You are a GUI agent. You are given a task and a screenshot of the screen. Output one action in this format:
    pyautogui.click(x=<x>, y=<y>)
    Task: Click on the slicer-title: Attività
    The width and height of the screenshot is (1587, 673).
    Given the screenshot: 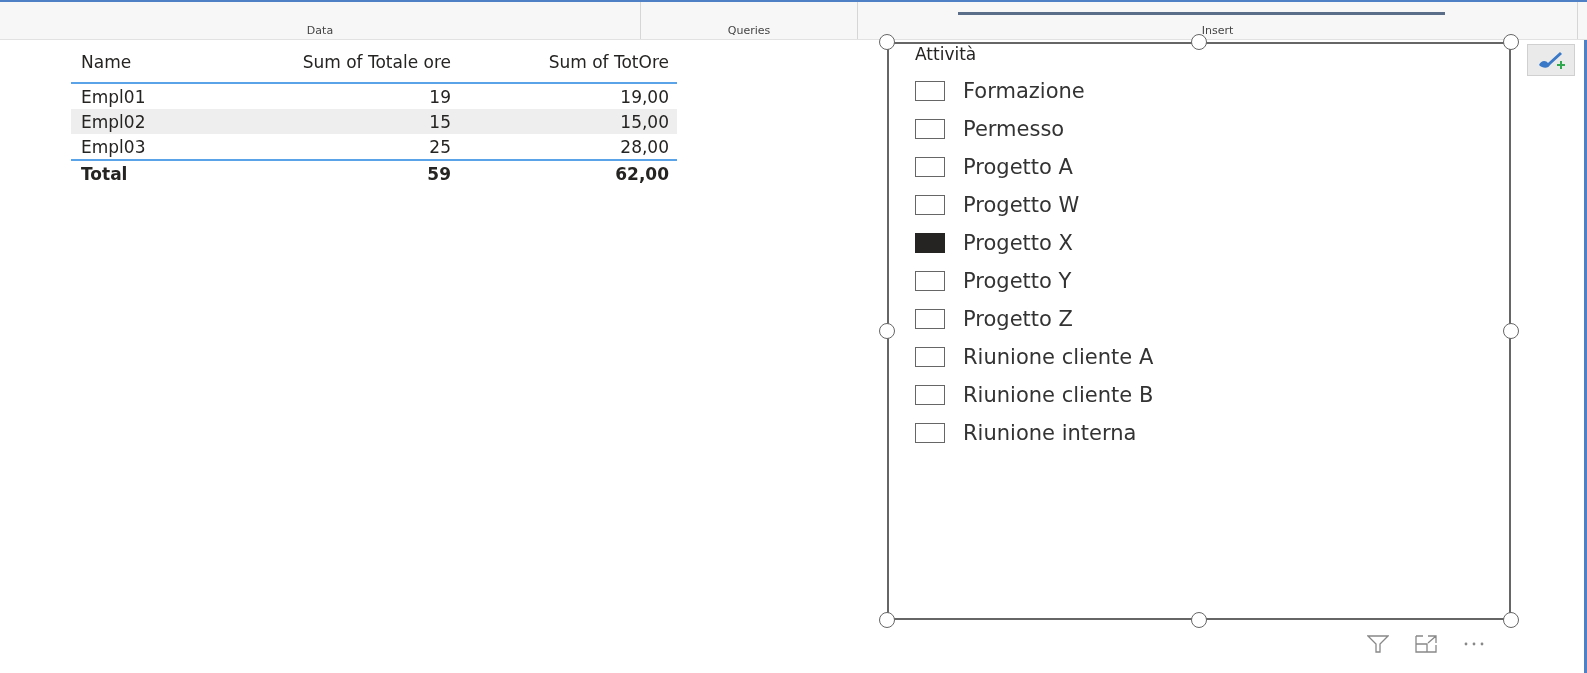 What is the action you would take?
    pyautogui.click(x=946, y=54)
    